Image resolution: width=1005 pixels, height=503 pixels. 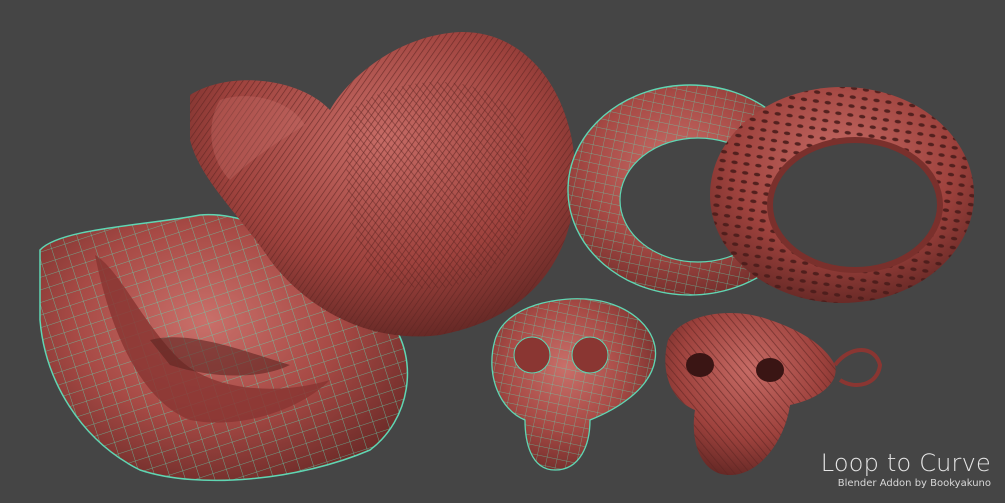 I want to click on caption-title: Loop to Curve, so click(x=905, y=463).